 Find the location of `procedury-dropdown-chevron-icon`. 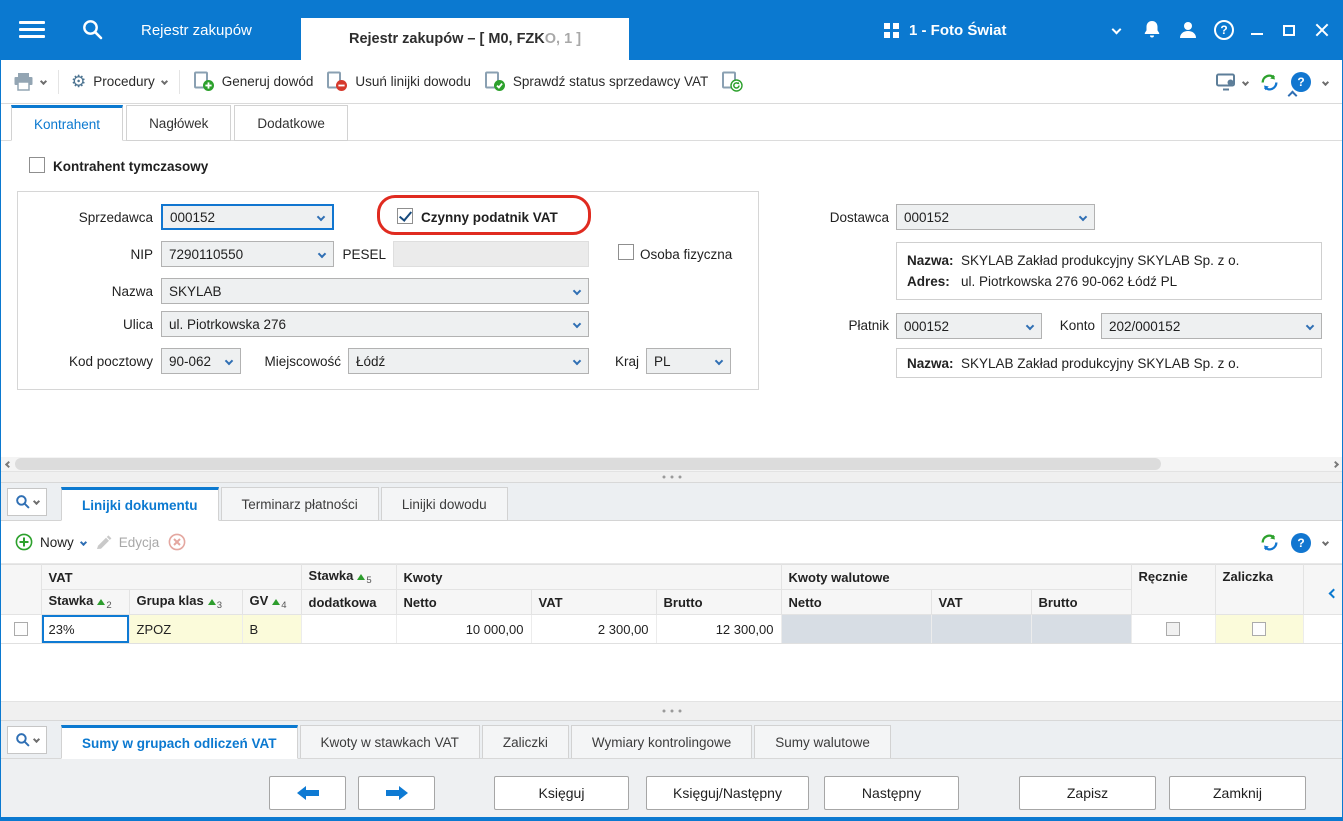

procedury-dropdown-chevron-icon is located at coordinates (164, 81).